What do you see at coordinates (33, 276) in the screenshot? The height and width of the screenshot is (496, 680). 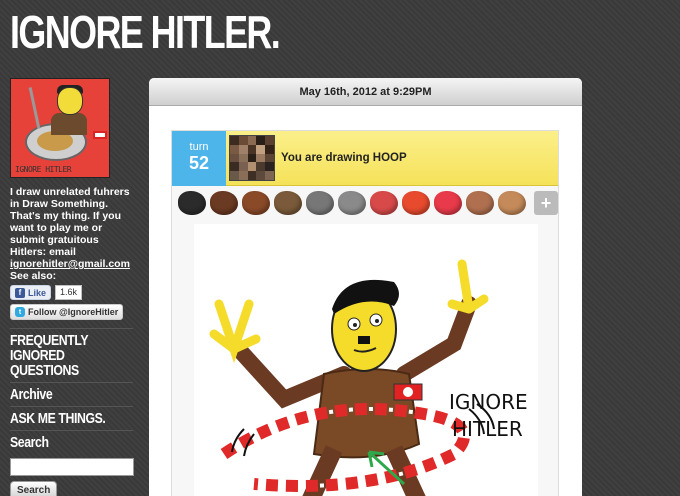 I see `see-also-label: See also:` at bounding box center [33, 276].